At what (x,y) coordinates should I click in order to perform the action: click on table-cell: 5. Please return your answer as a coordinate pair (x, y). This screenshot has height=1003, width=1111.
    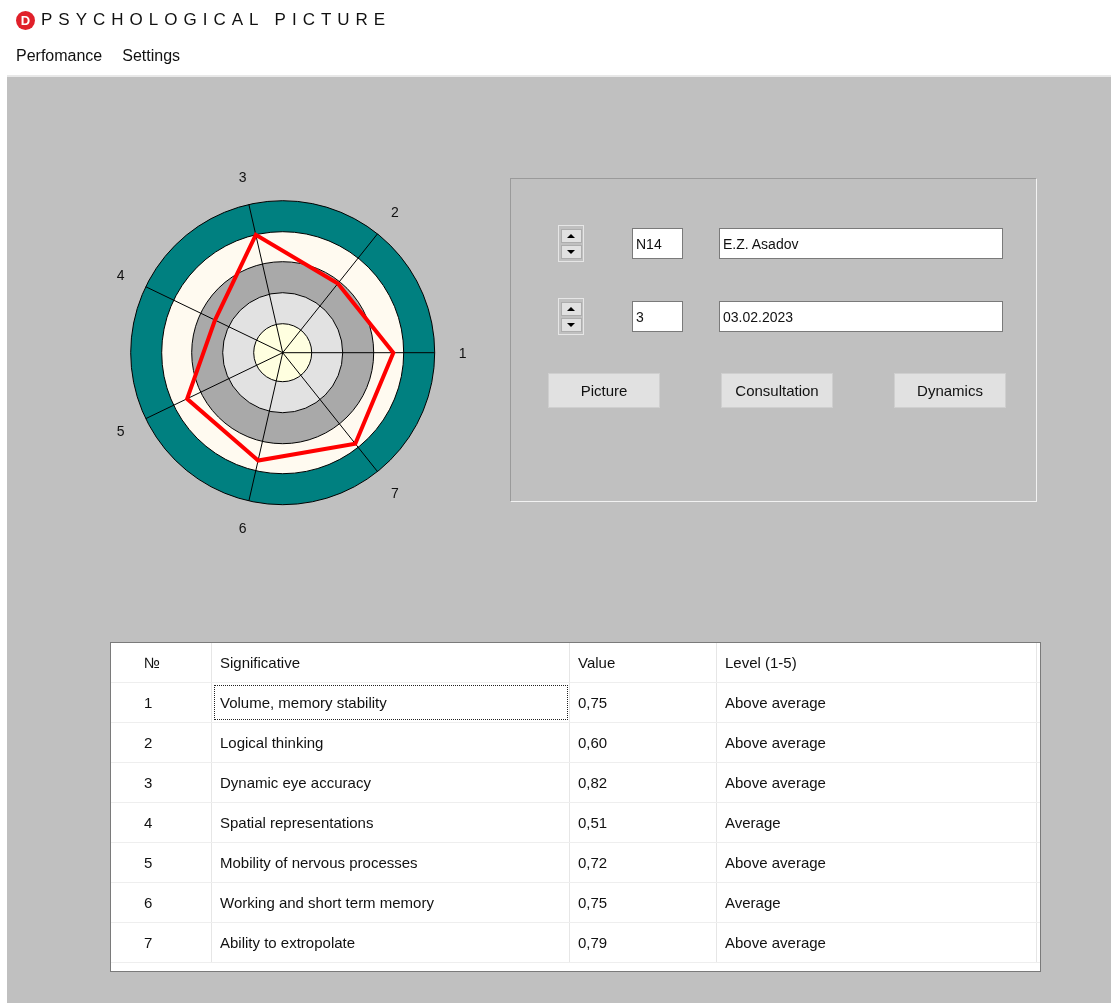
    Looking at the image, I should click on (161, 862).